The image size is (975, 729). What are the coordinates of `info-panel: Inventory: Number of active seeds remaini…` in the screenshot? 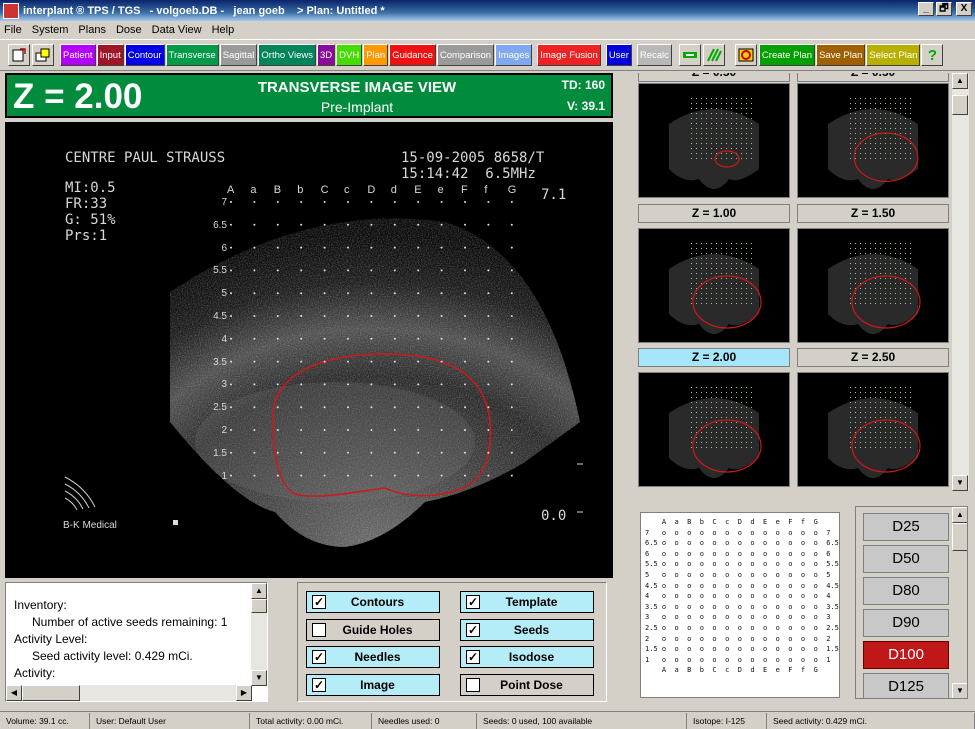 It's located at (136, 642).